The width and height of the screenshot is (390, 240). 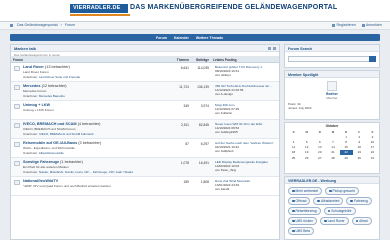 I want to click on category-tools, so click(x=272, y=48).